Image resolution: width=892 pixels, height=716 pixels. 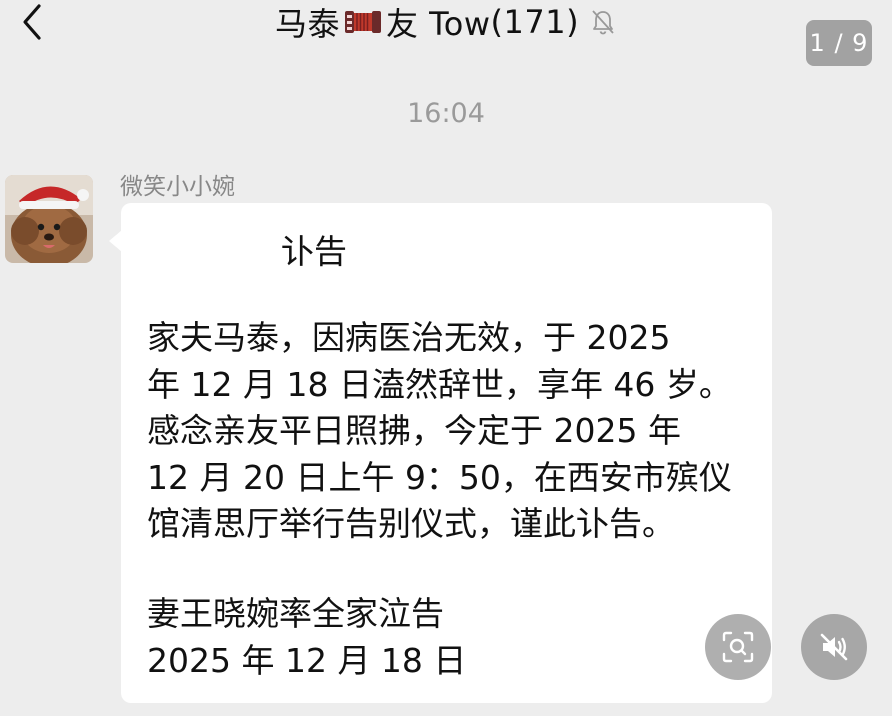 What do you see at coordinates (362, 22) in the screenshot?
I see `accordion-emoji-icon` at bounding box center [362, 22].